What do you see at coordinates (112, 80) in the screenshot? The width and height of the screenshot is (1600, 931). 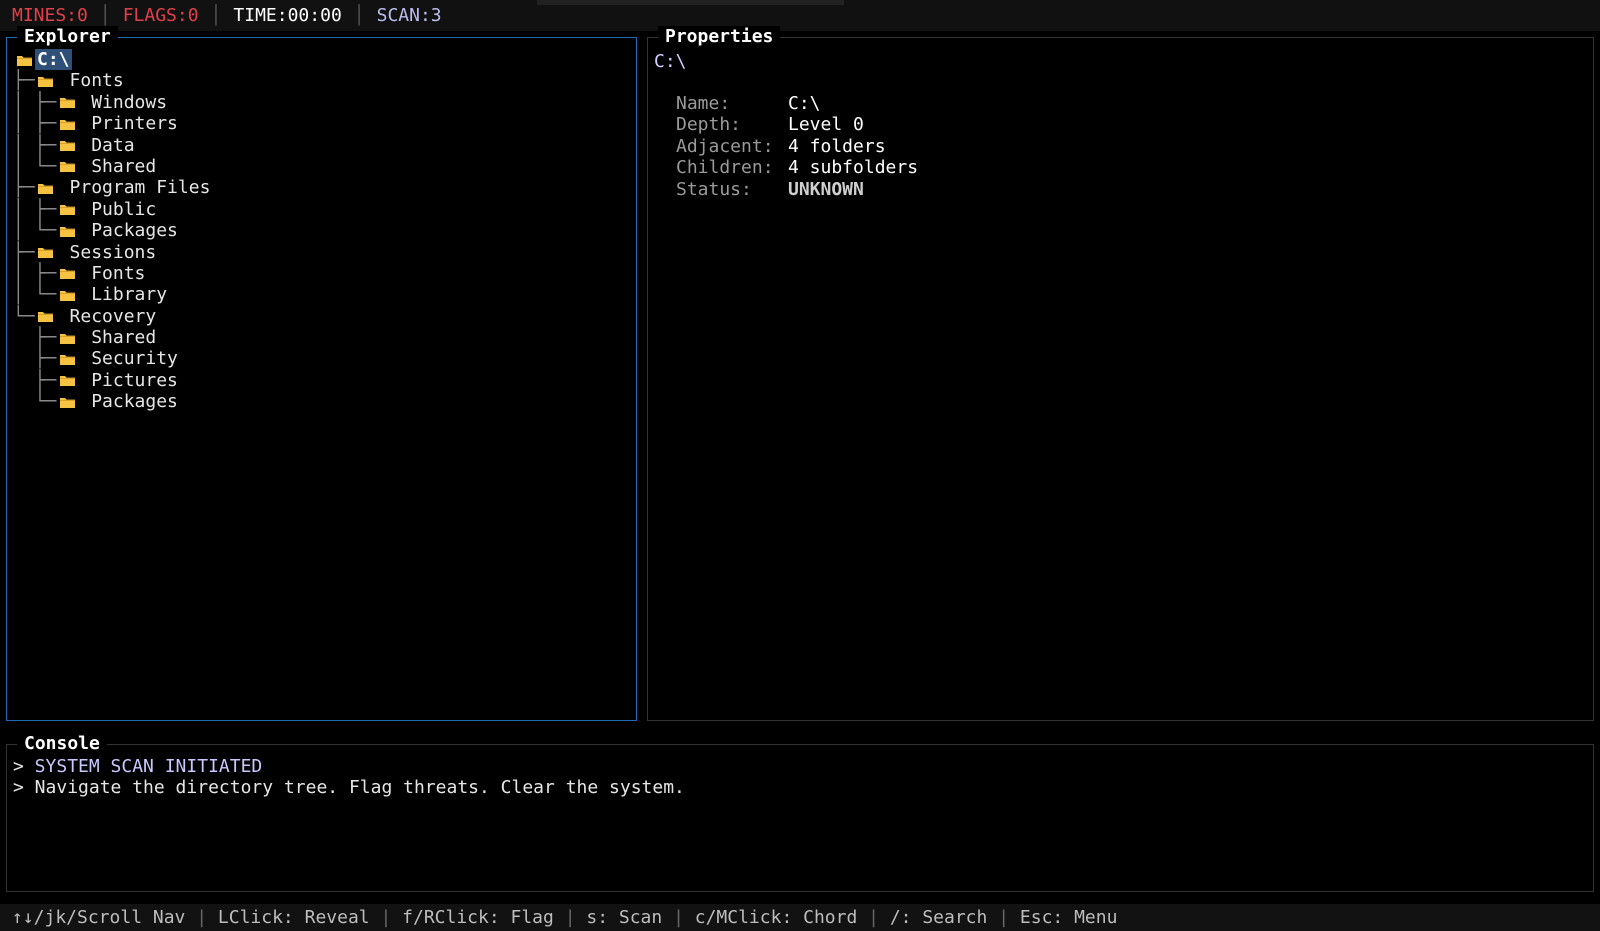 I see `tree-item: ├─ Fonts` at bounding box center [112, 80].